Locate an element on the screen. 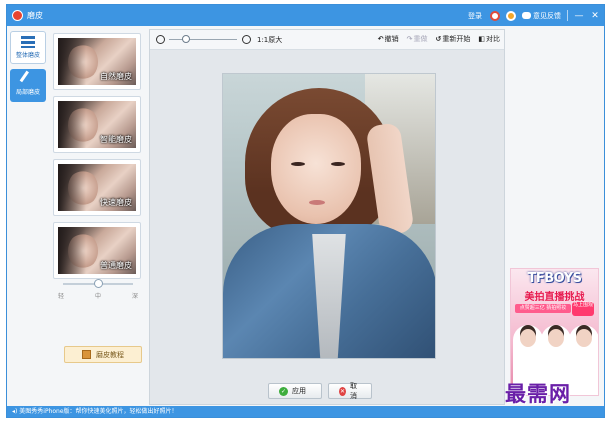  redo-label: 重做 is located at coordinates (420, 39).